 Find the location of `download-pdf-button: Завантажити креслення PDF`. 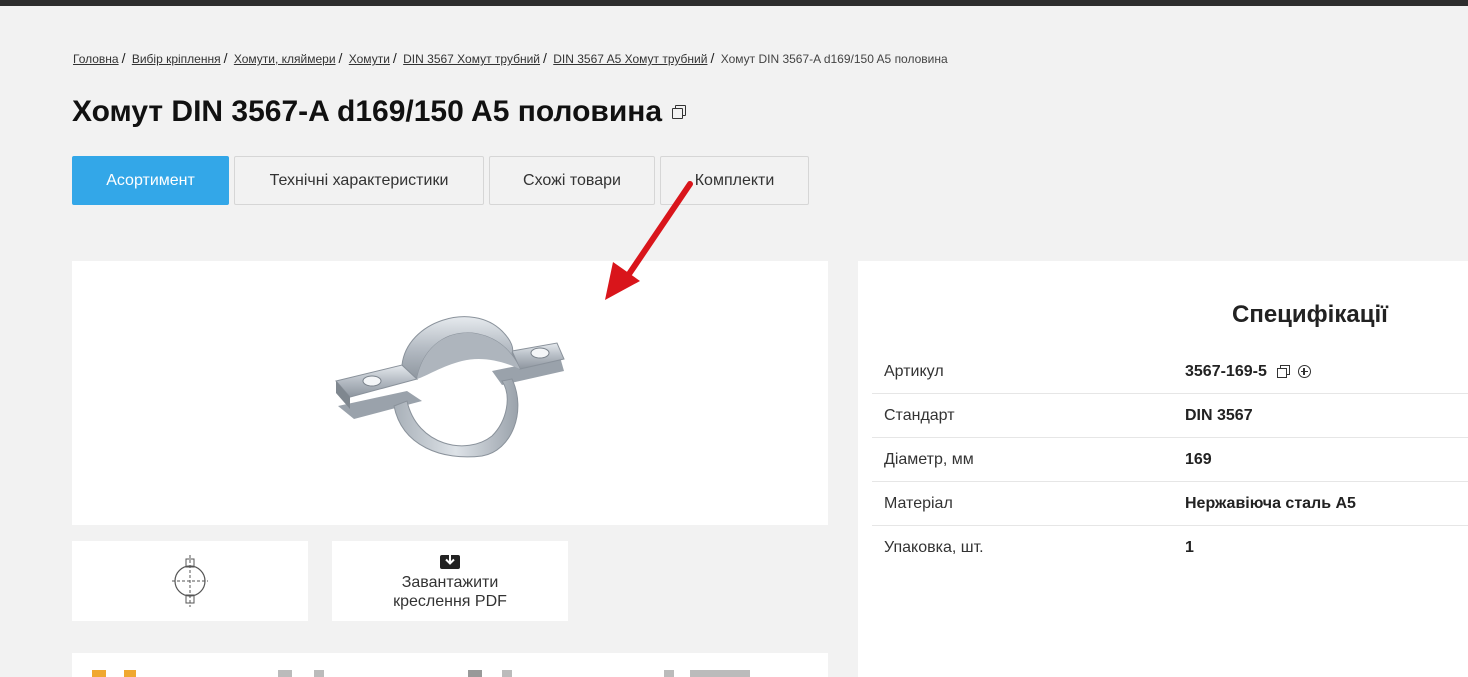

download-pdf-button: Завантажити креслення PDF is located at coordinates (450, 581).